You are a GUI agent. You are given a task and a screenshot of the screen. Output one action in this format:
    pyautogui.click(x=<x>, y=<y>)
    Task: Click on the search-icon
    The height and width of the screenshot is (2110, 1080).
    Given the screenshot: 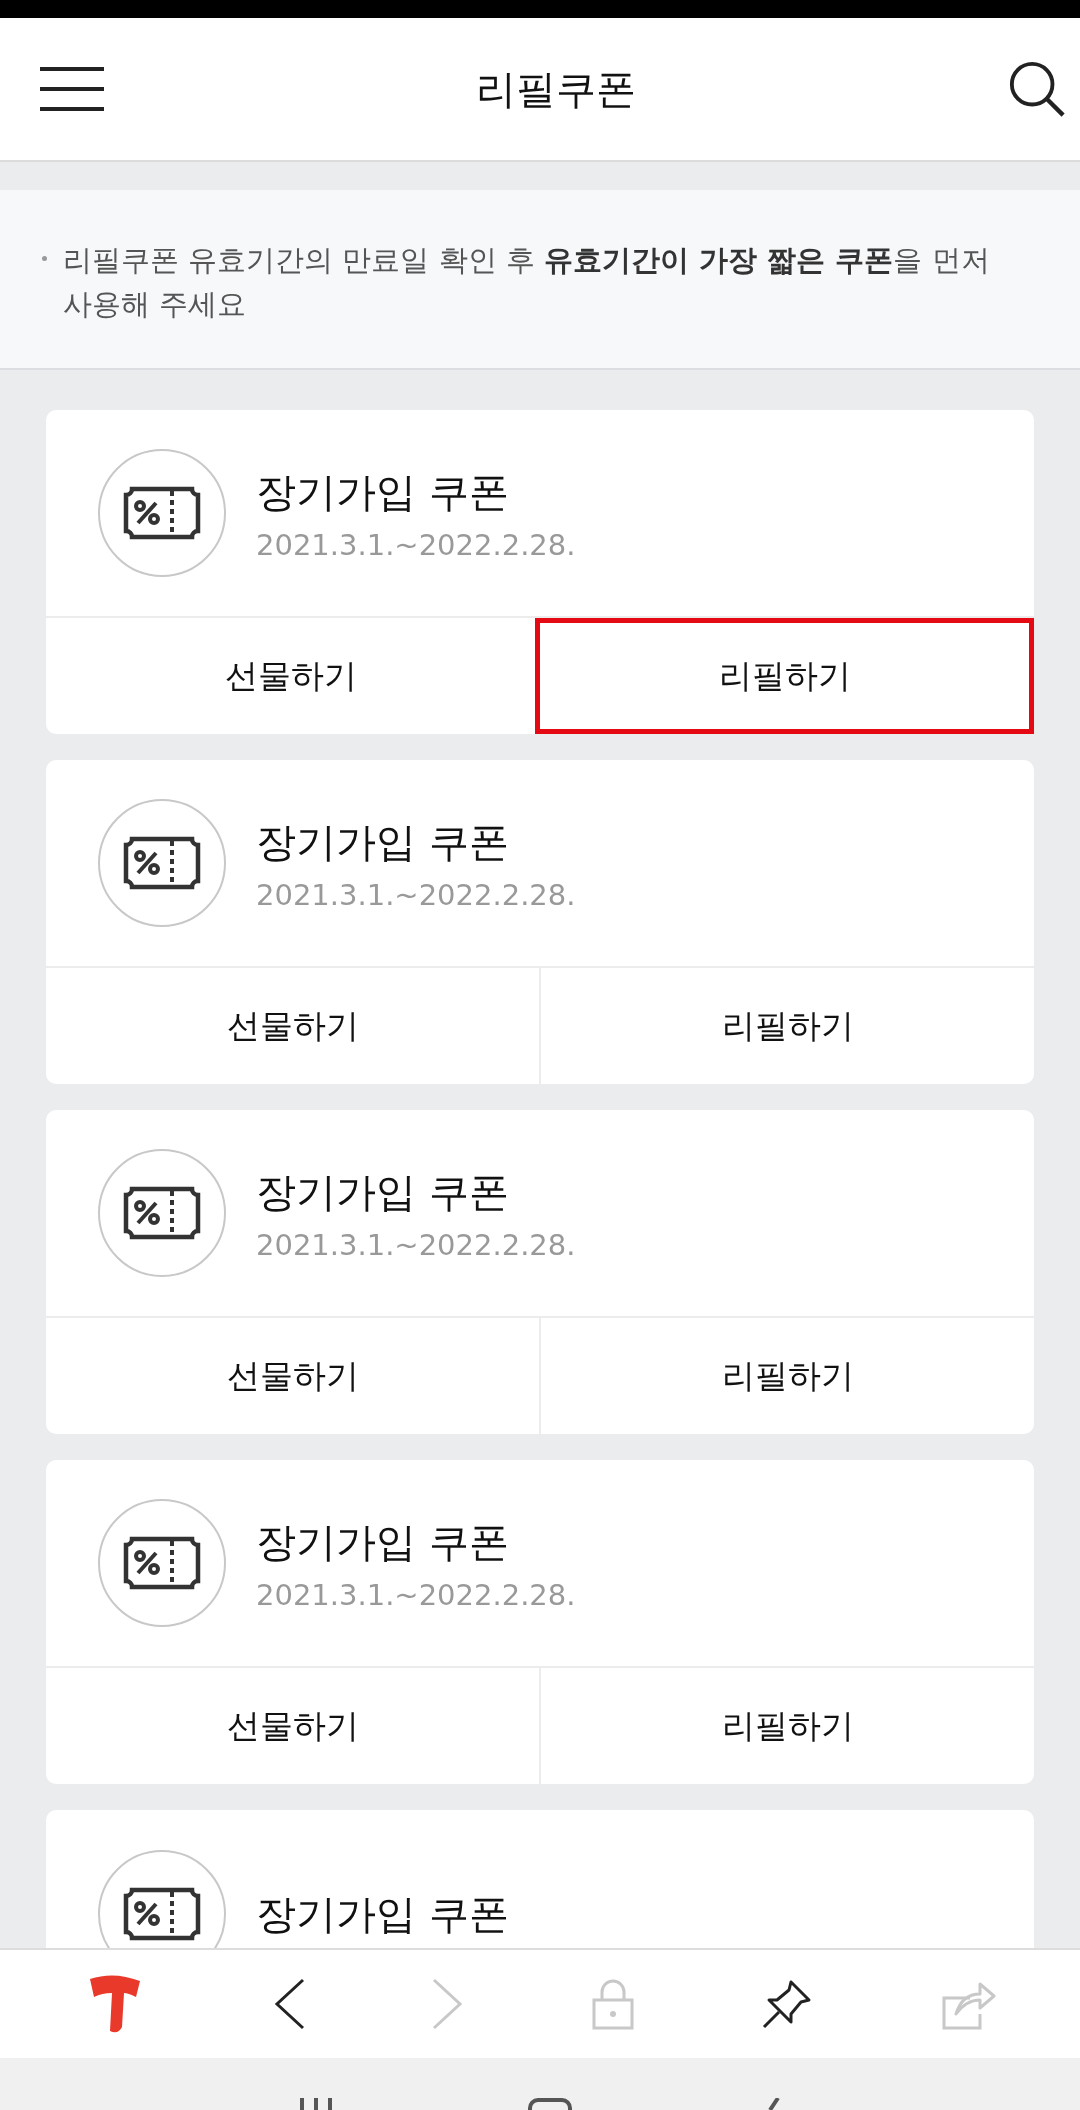 What is the action you would take?
    pyautogui.click(x=1037, y=89)
    